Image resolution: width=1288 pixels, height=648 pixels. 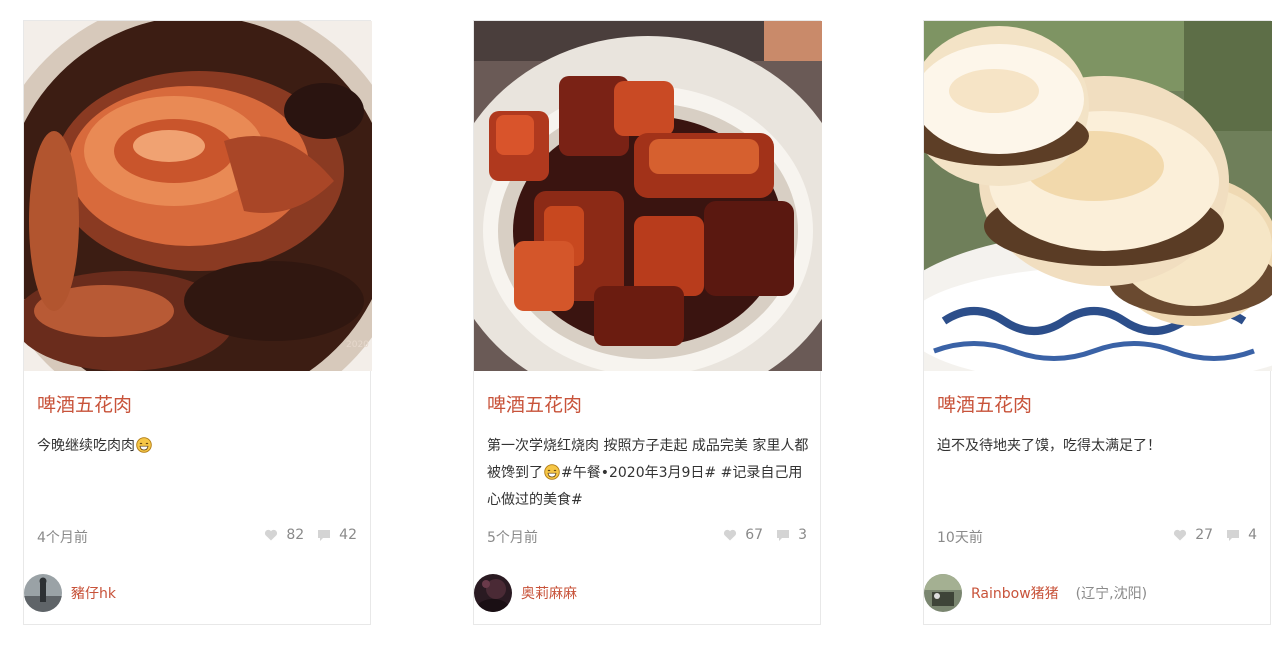 I want to click on author-location: (辽宁,沈阳), so click(x=1111, y=594).